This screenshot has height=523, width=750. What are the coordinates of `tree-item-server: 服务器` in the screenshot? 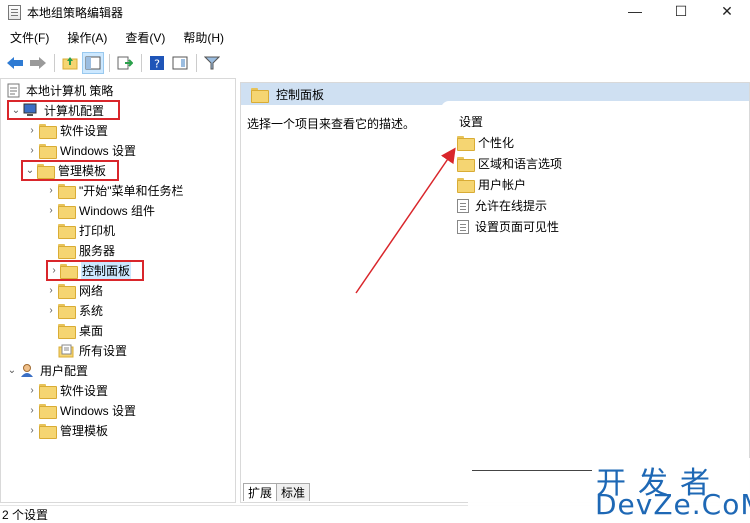 It's located at (86, 250).